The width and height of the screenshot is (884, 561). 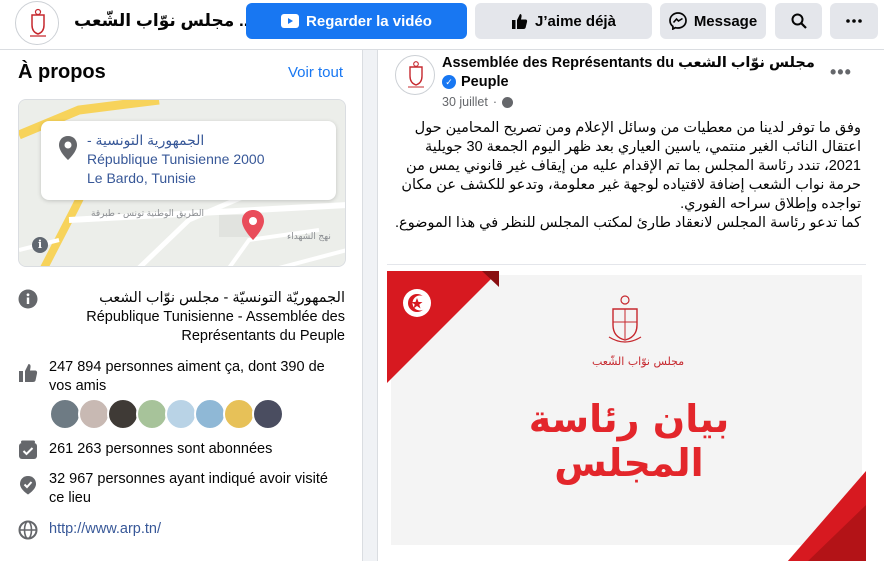 What do you see at coordinates (638, 361) in the screenshot?
I see `emblem-caption: مجلس نوّاب الشّعب` at bounding box center [638, 361].